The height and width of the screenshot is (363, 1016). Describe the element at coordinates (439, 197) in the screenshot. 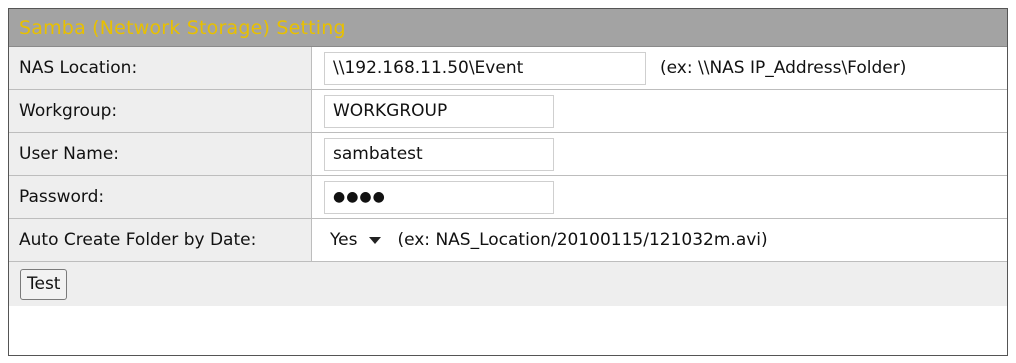

I see `password-input: ●●●●` at that location.